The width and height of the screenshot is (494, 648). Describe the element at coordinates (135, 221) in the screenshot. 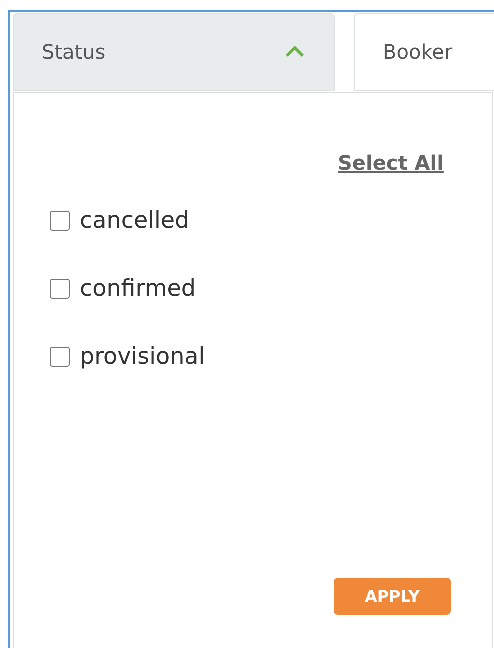

I see `option-label: cancelled` at that location.